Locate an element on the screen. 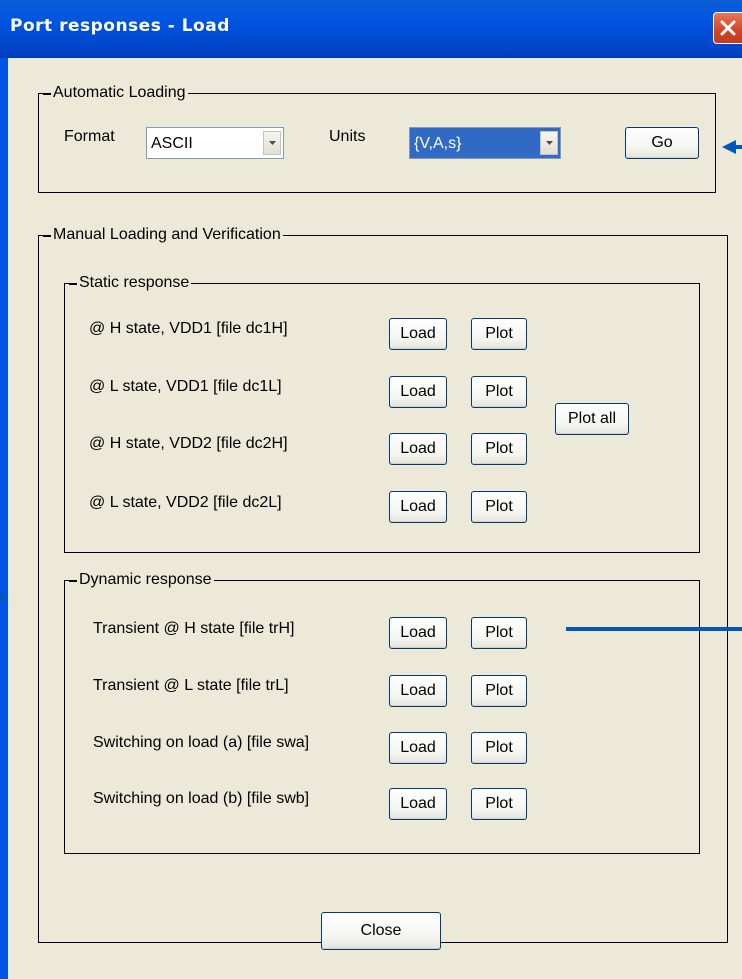 The width and height of the screenshot is (742, 979). static-response-legend: Static response is located at coordinates (134, 283).